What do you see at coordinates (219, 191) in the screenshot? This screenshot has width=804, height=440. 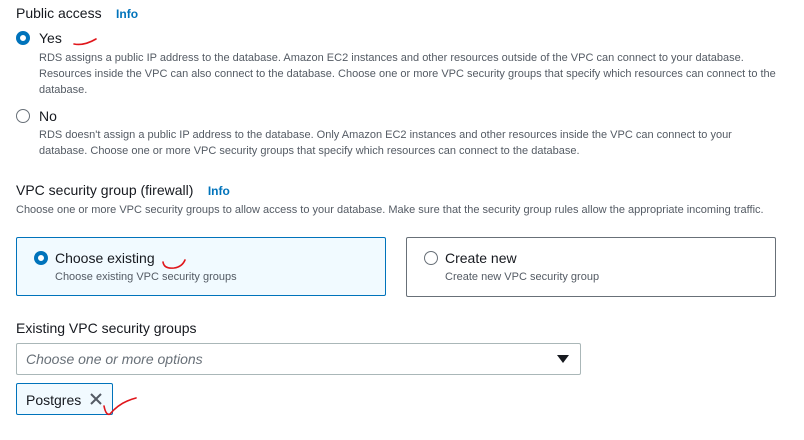 I see `vpc-security-group-info-link: Info` at bounding box center [219, 191].